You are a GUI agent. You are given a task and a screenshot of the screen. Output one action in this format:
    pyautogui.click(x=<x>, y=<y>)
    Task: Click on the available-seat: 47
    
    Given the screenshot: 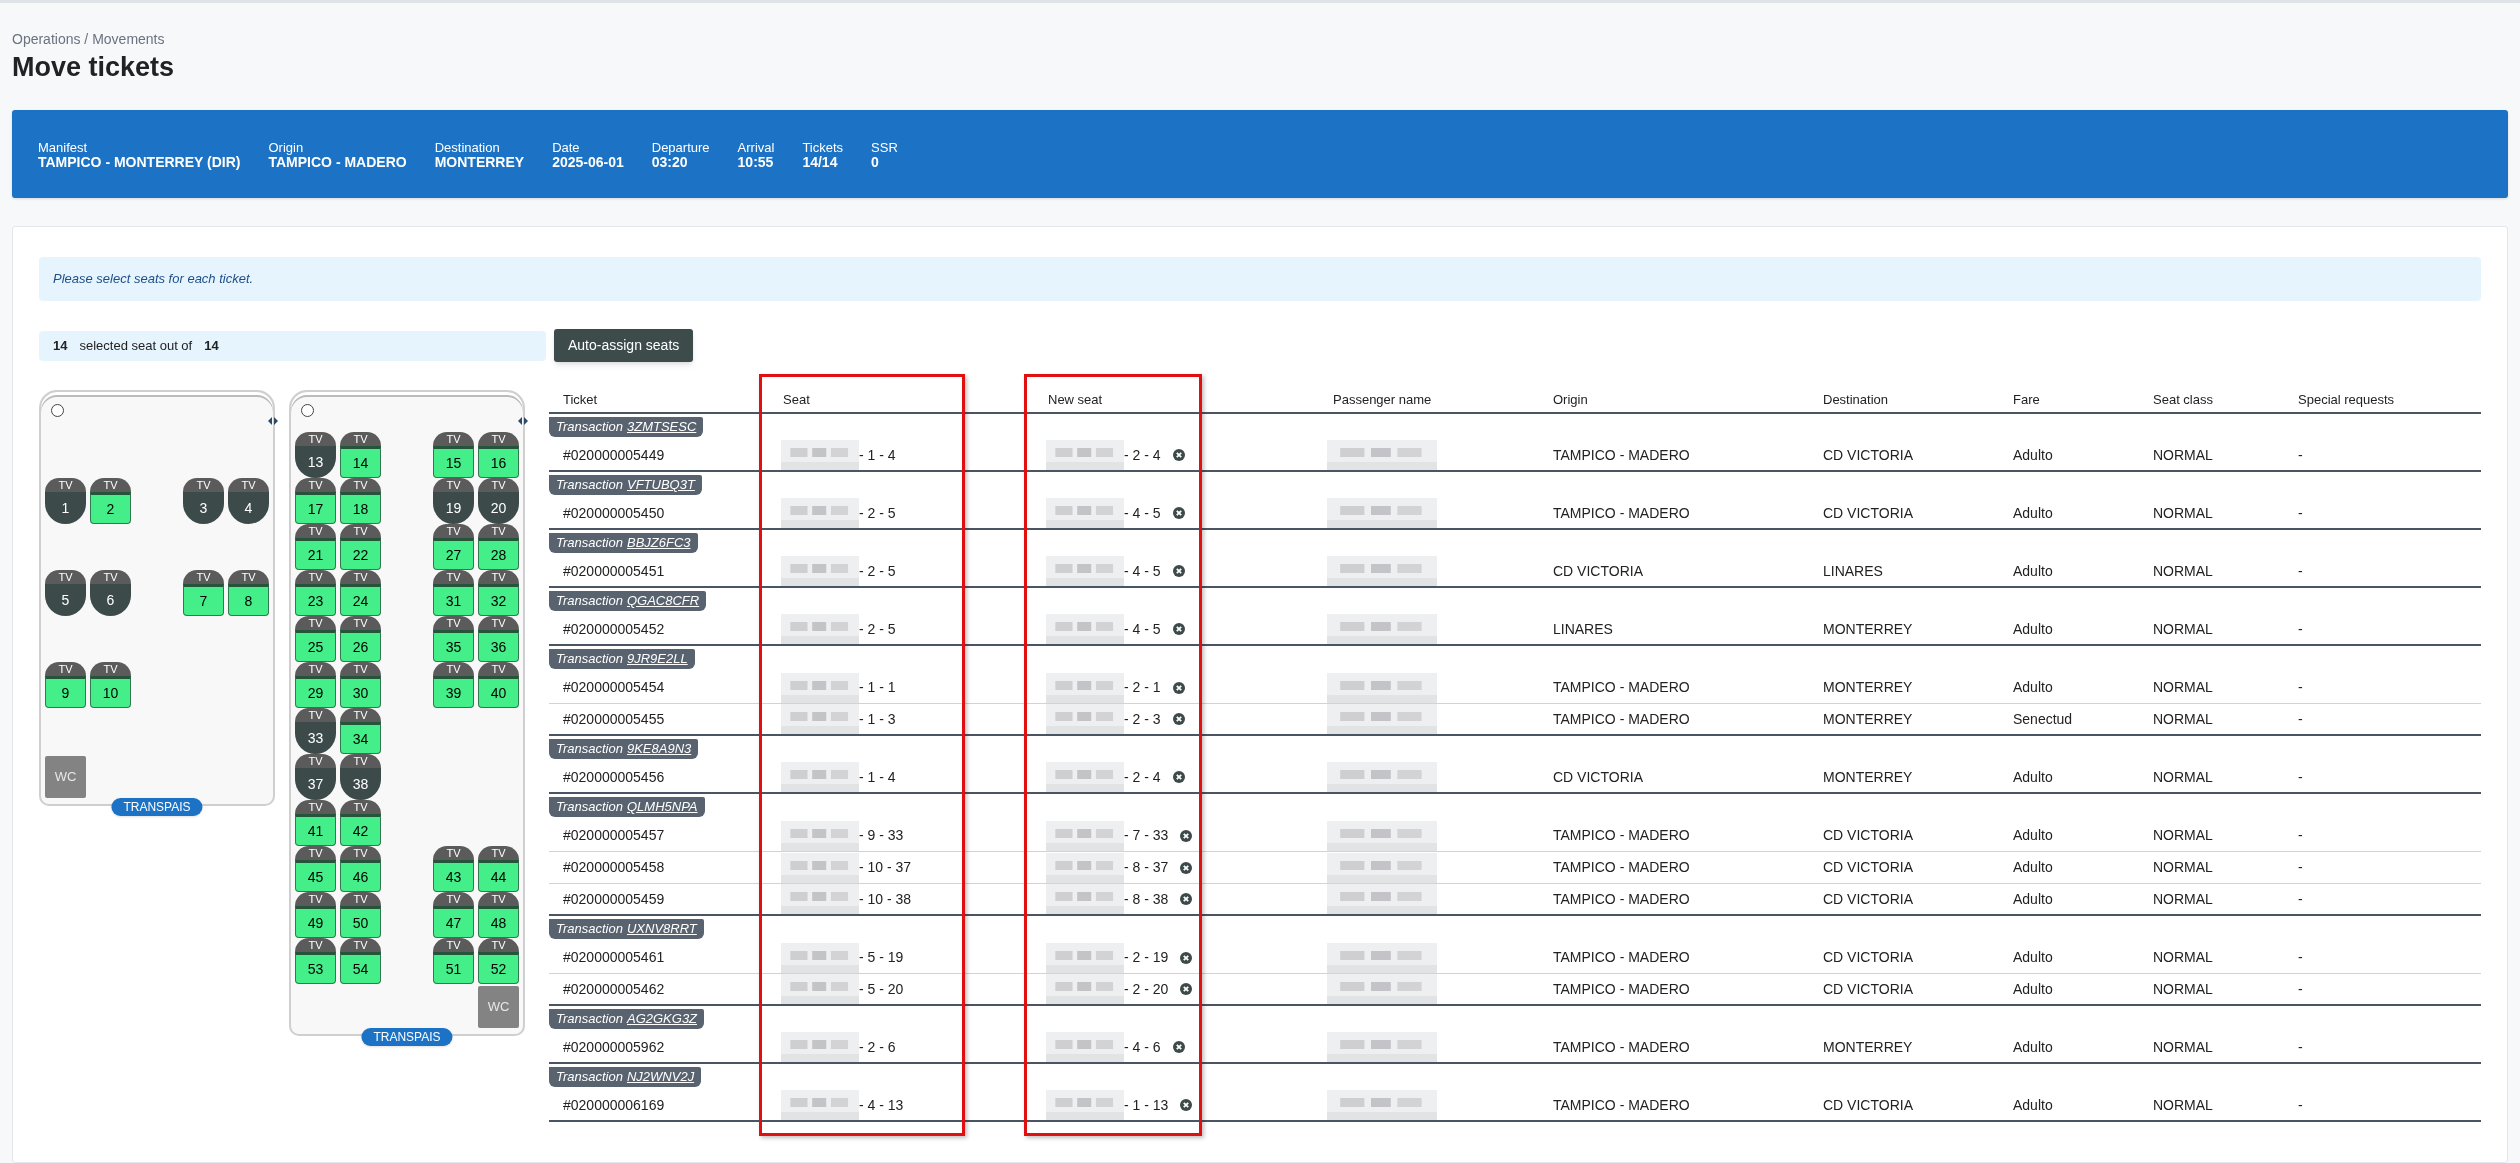 What is the action you would take?
    pyautogui.click(x=453, y=922)
    